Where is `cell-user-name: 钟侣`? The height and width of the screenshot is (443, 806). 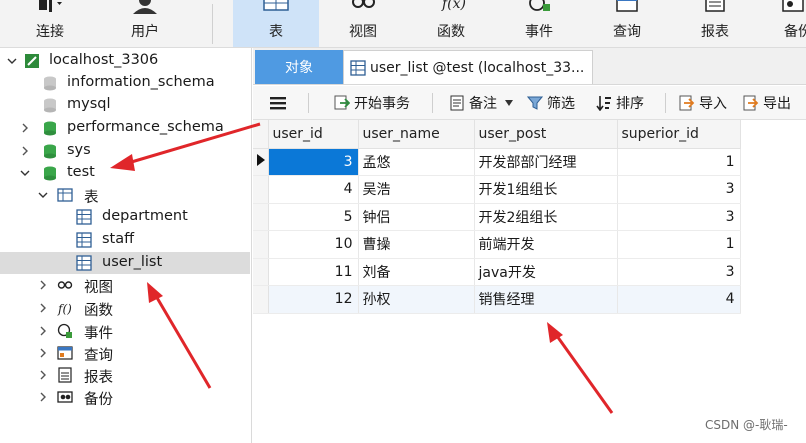 cell-user-name: 钟侣 is located at coordinates (416, 217).